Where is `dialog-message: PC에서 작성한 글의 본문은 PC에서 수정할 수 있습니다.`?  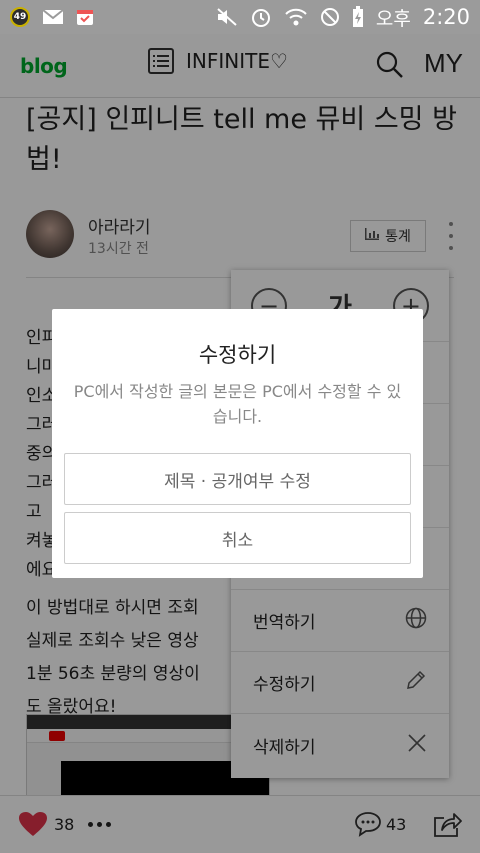
dialog-message: PC에서 작성한 글의 본문은 PC에서 수정할 수 있습니다. is located at coordinates (237, 404).